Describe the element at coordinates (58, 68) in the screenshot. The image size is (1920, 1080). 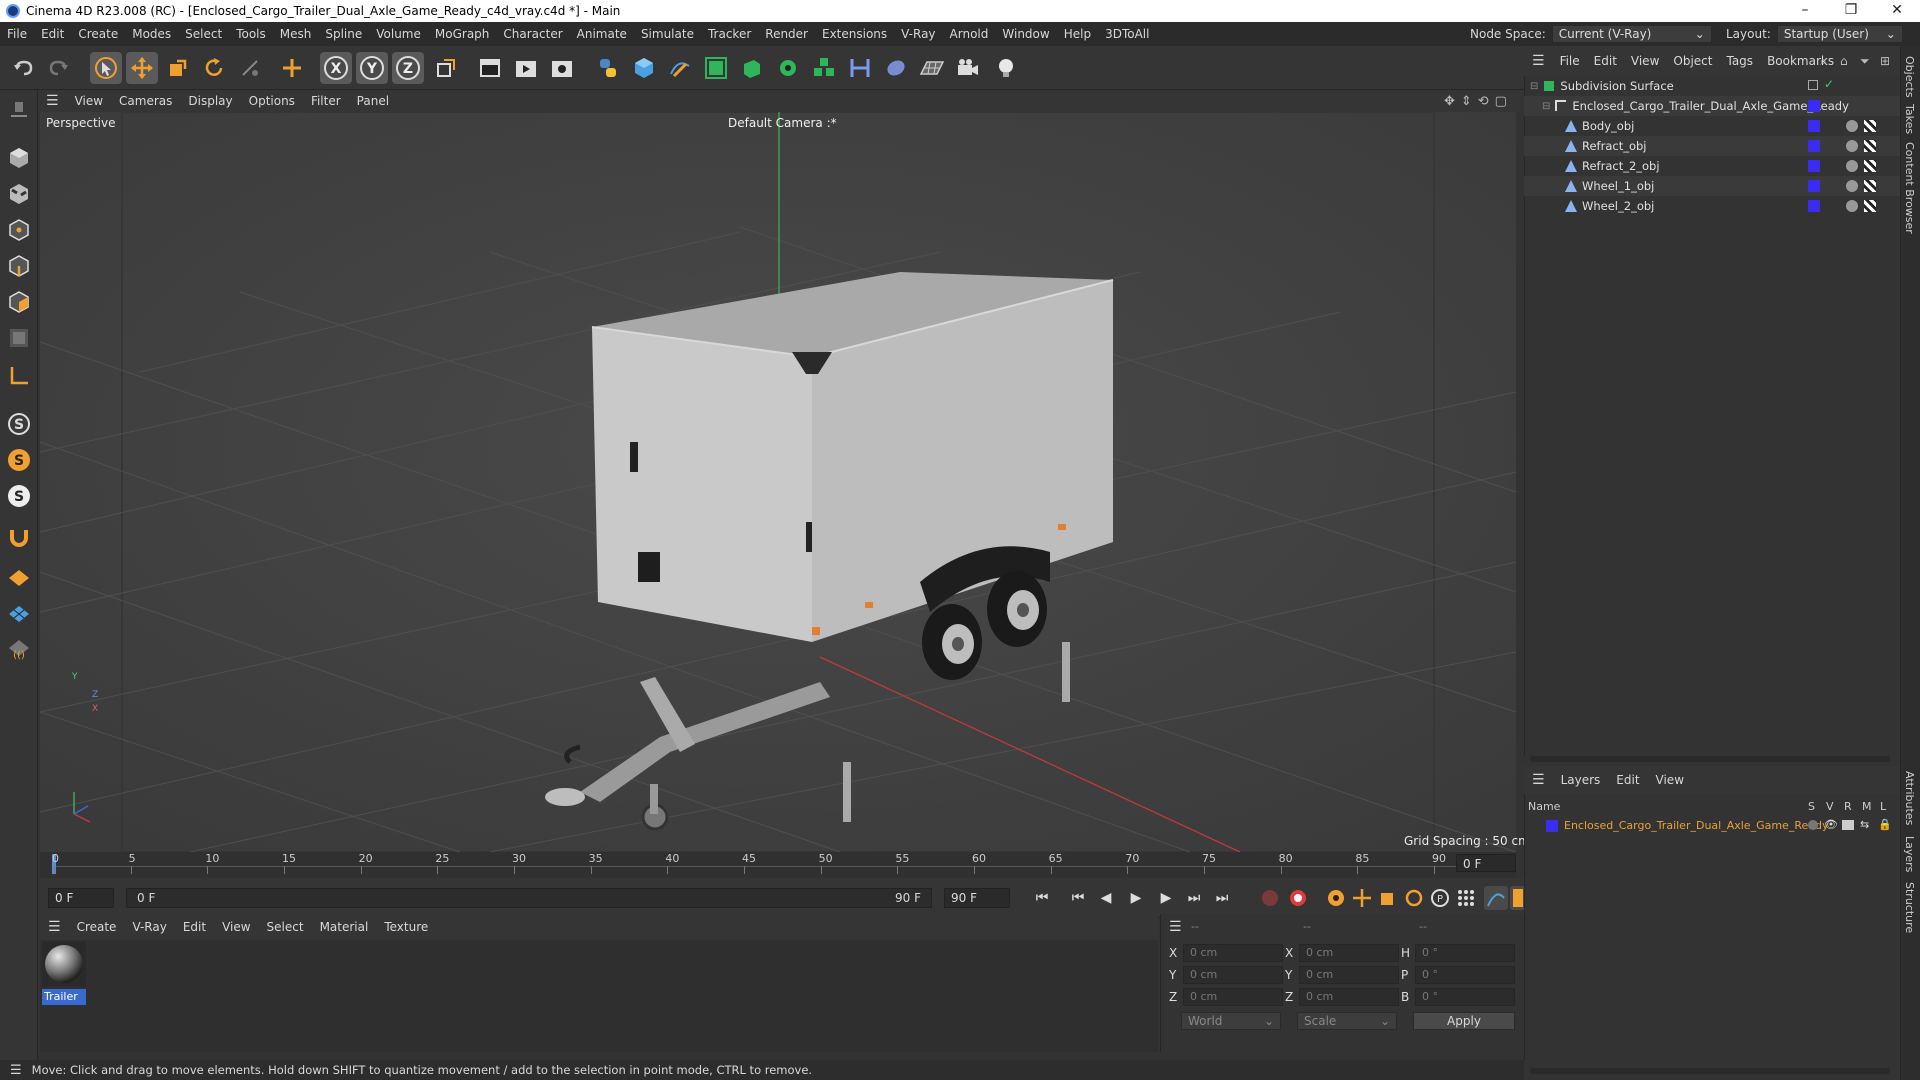
I see `redo-button` at that location.